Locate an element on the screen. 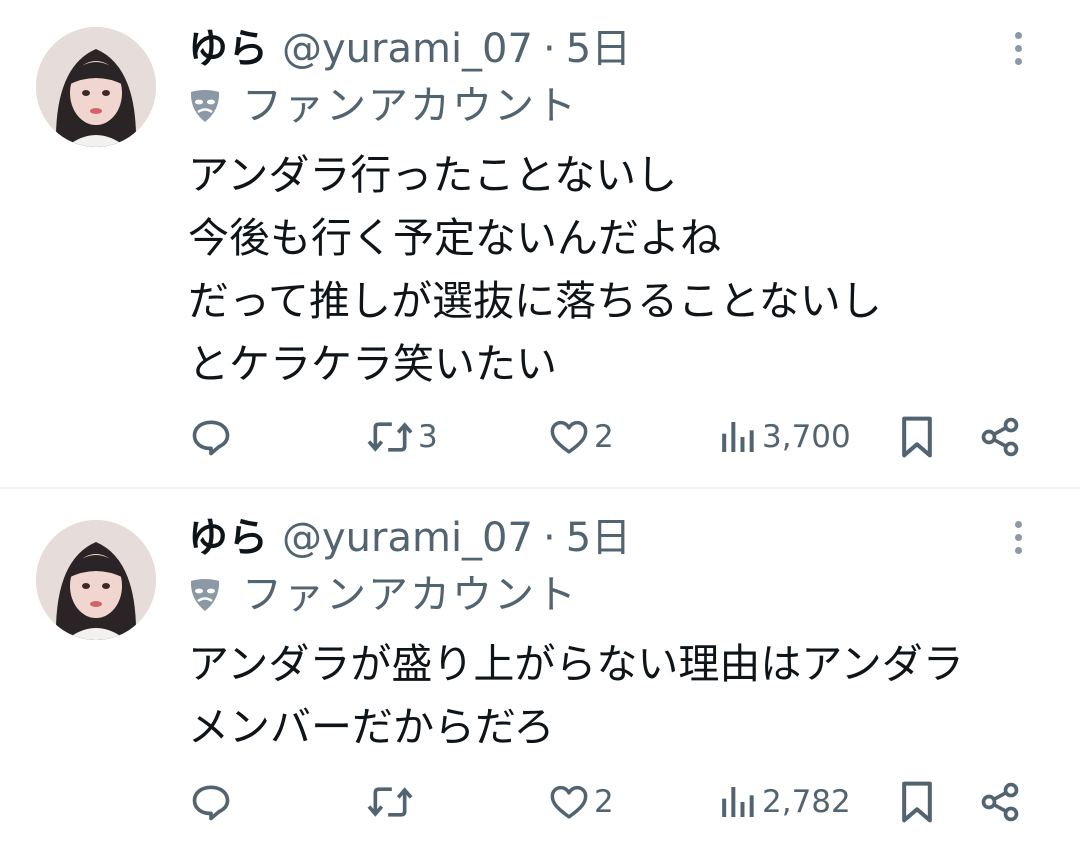 This screenshot has height=852, width=1080. tweet-text-line: アンダラ行ったことないし is located at coordinates (433, 175).